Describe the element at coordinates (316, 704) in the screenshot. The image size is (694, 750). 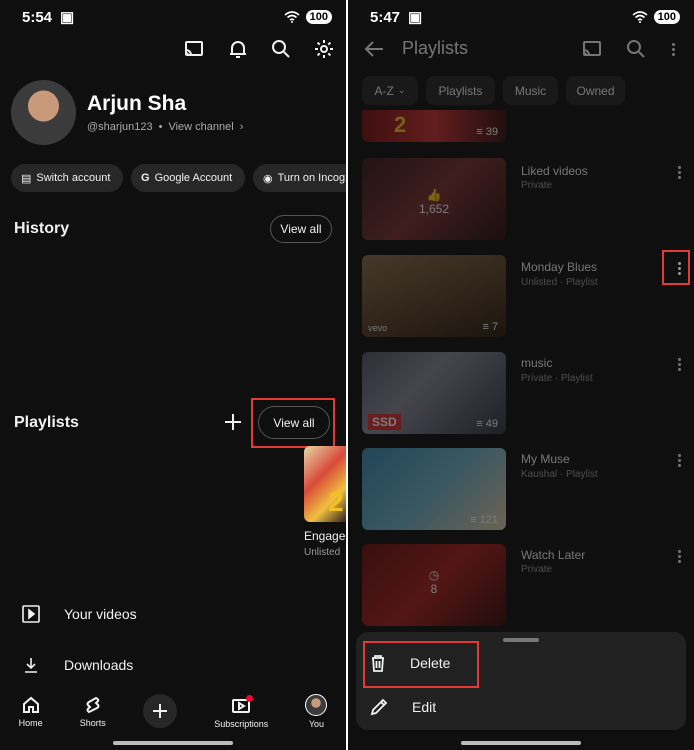
I see `you-avatar` at that location.